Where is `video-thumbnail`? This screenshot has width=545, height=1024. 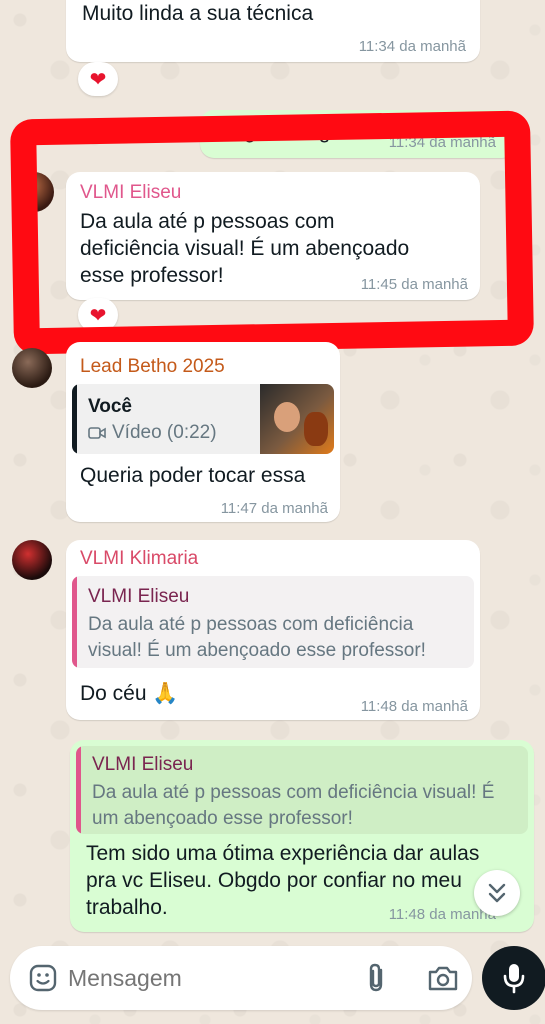
video-thumbnail is located at coordinates (297, 419).